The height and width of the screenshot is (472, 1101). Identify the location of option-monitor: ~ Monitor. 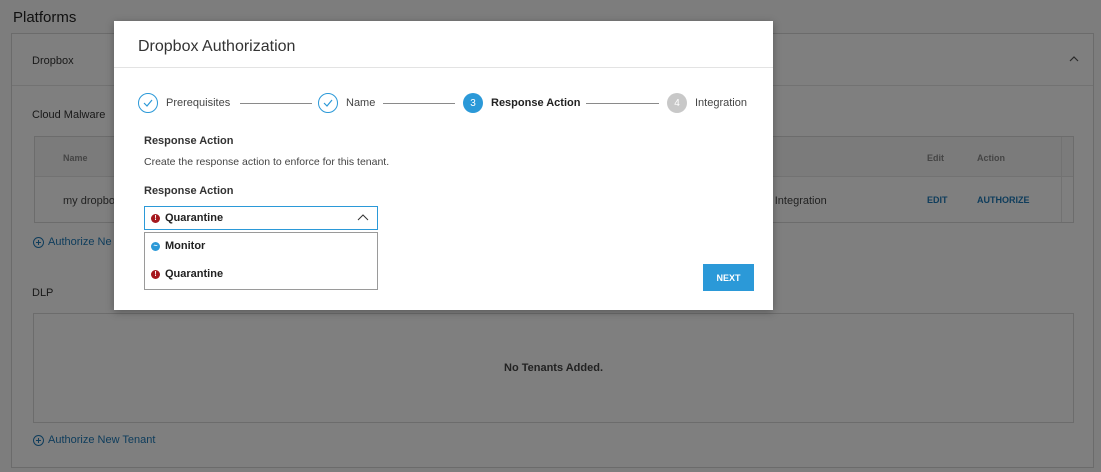
(178, 246).